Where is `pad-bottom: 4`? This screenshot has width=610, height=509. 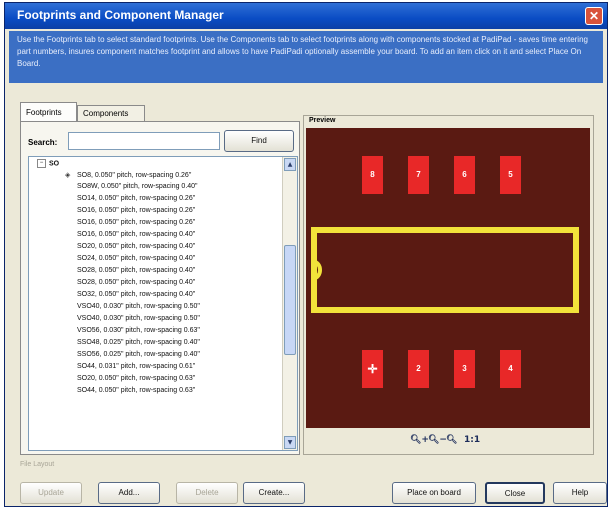
pad-bottom: 4 is located at coordinates (510, 369).